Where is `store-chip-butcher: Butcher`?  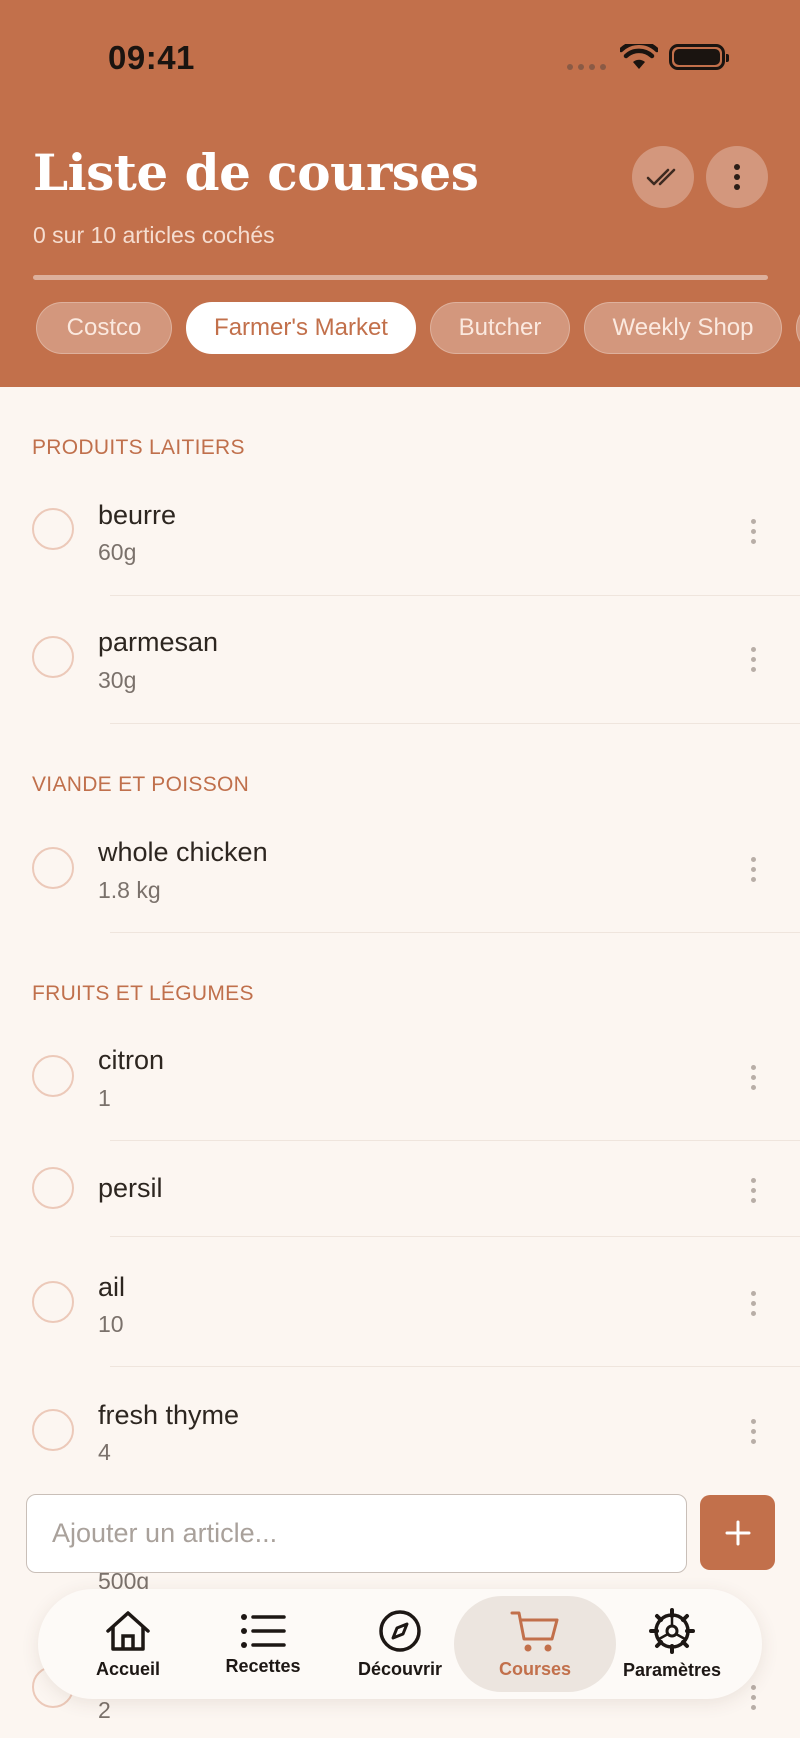 store-chip-butcher: Butcher is located at coordinates (500, 328).